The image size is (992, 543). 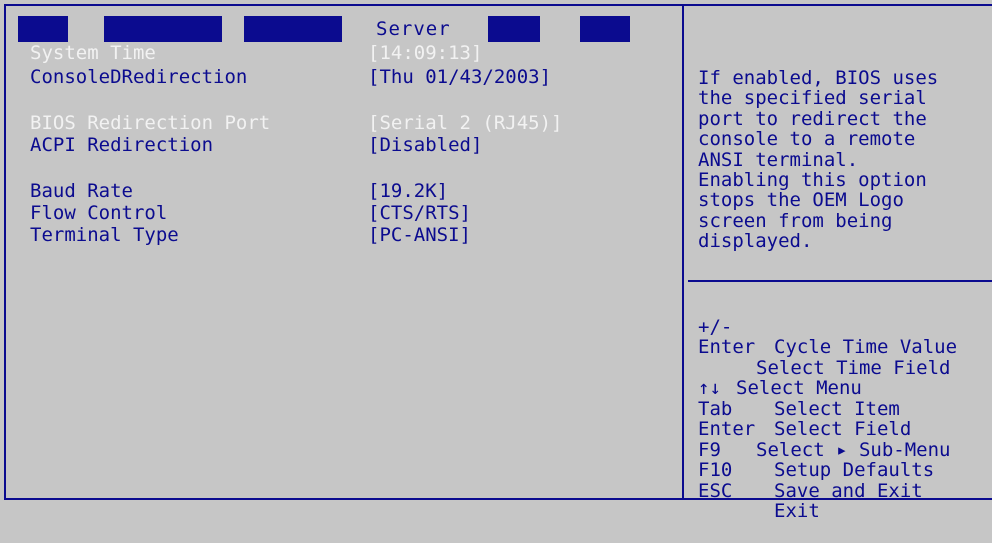 What do you see at coordinates (350, 145) in the screenshot?
I see `setting-row-acpi-redirection: ACPI Redirection [Disabled]` at bounding box center [350, 145].